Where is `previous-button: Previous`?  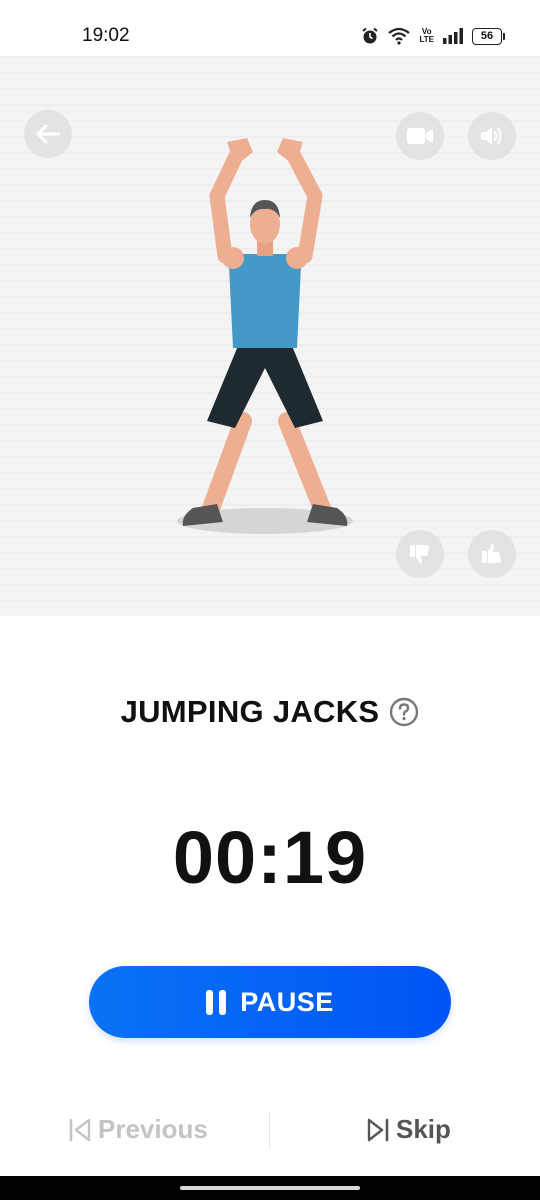
previous-button: Previous is located at coordinates (138, 1129).